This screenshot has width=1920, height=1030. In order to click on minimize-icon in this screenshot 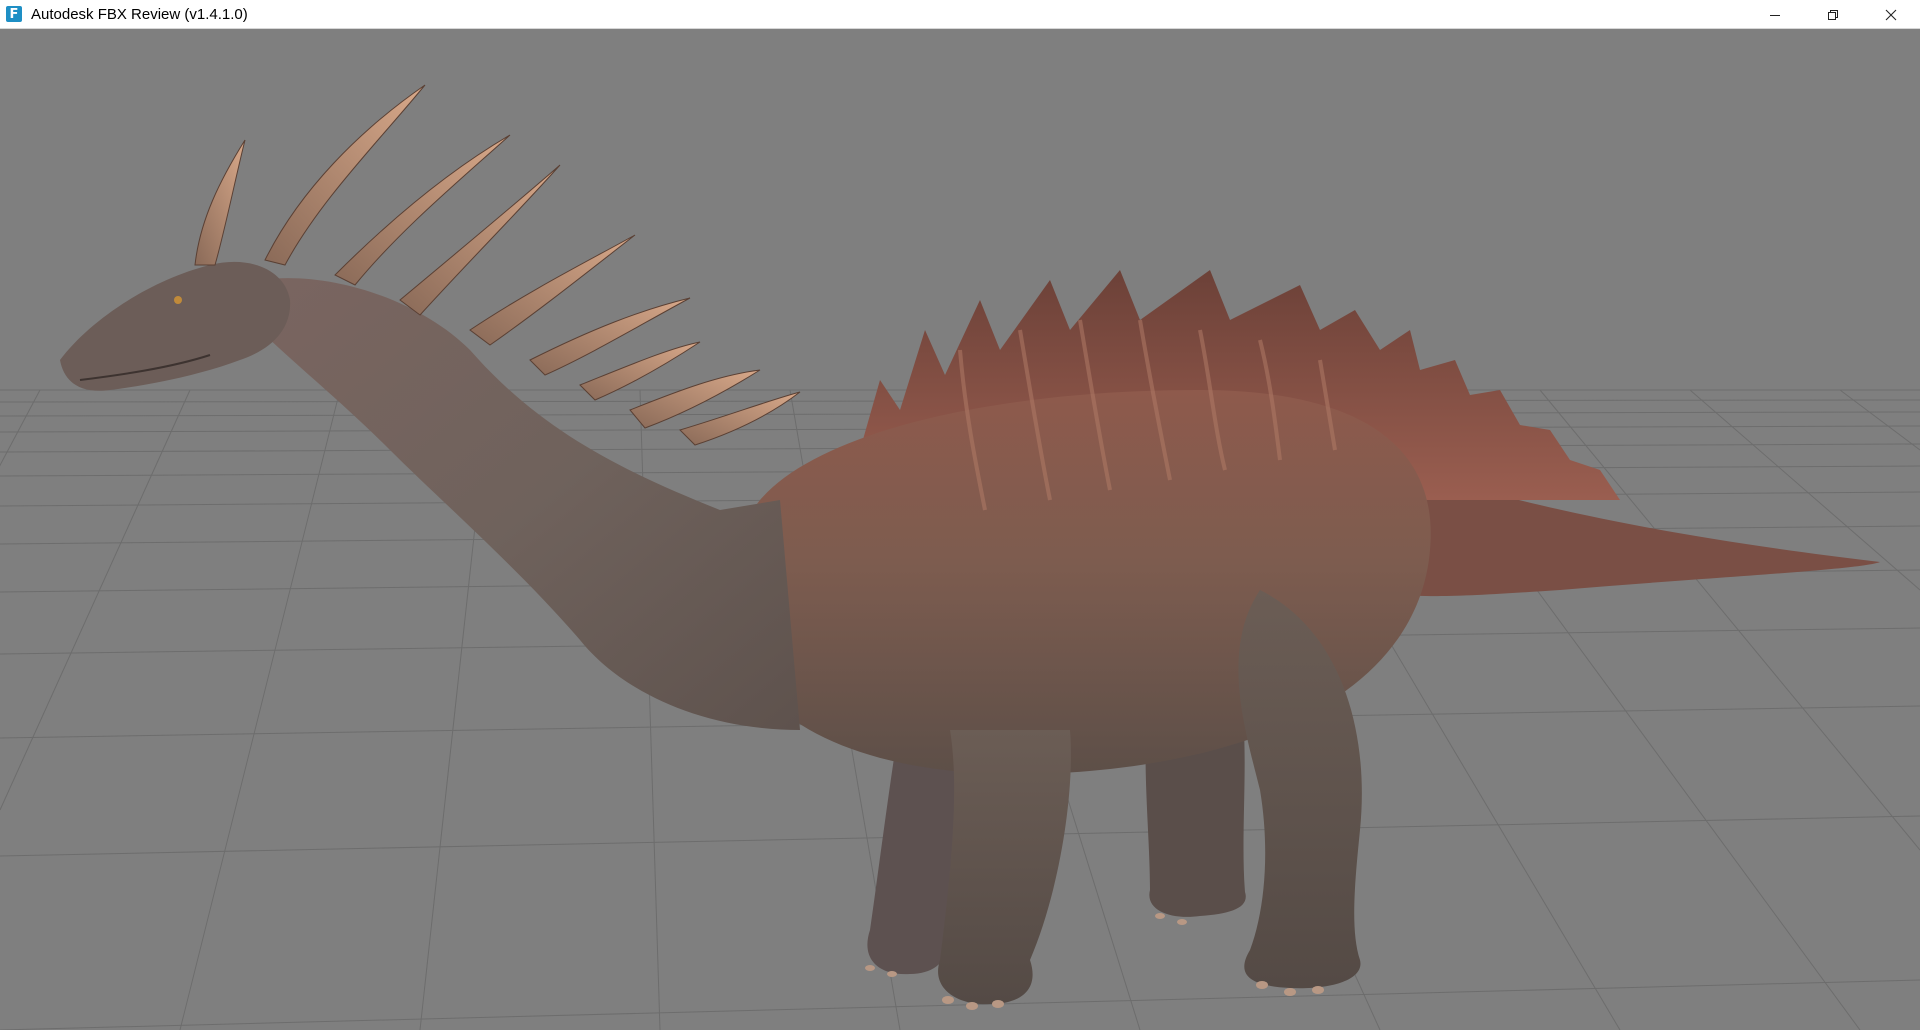, I will do `click(1775, 15)`.